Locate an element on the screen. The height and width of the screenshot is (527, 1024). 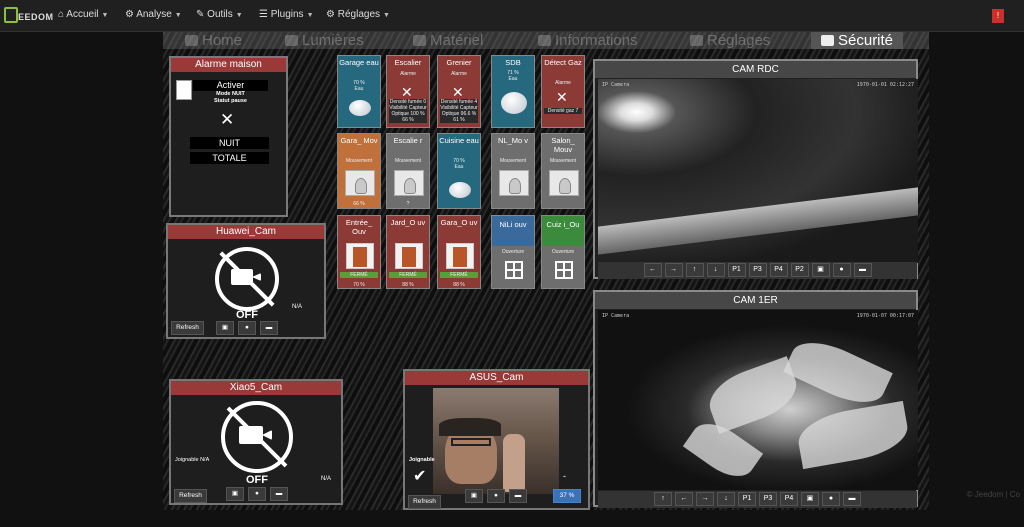
tile-gara-mov: Gara_ Mov Mouvement 66 % is located at coordinates (359, 171).